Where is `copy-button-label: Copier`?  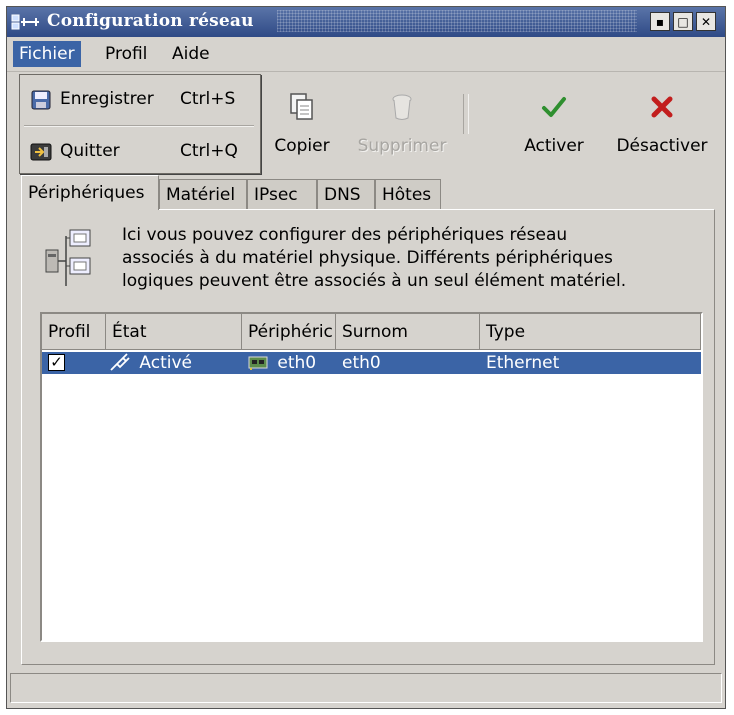 copy-button-label: Copier is located at coordinates (302, 146).